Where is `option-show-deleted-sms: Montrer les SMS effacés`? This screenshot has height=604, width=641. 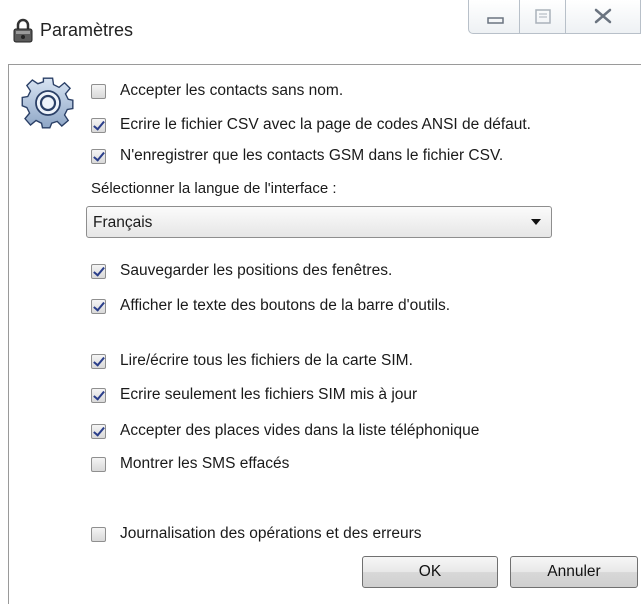 option-show-deleted-sms: Montrer les SMS effacés is located at coordinates (190, 464).